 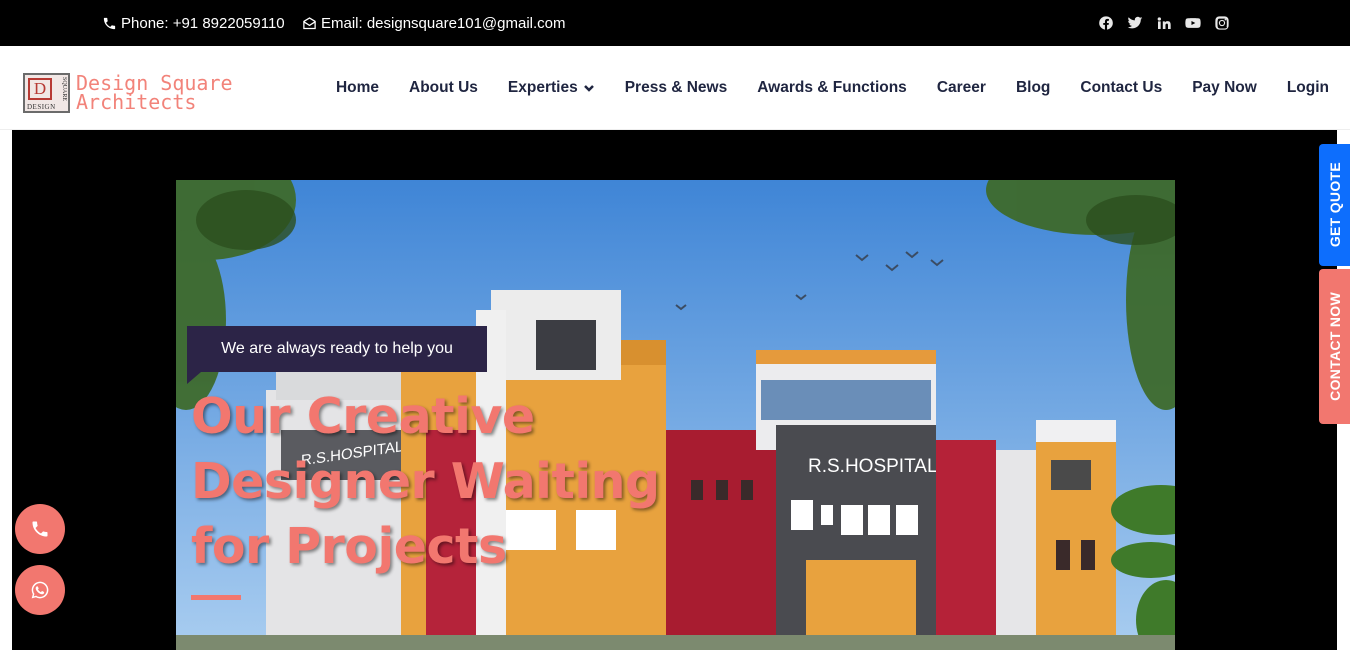 I want to click on nav-login: Login, so click(x=1308, y=88).